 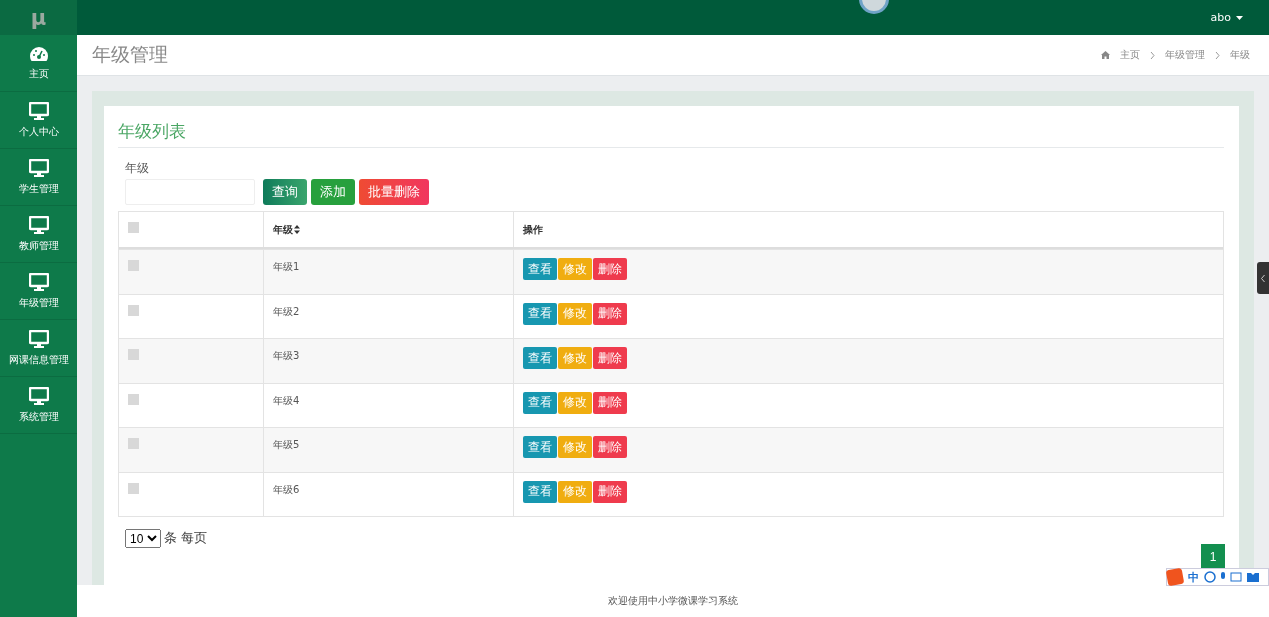 What do you see at coordinates (38, 53) in the screenshot?
I see `dashboard-icon` at bounding box center [38, 53].